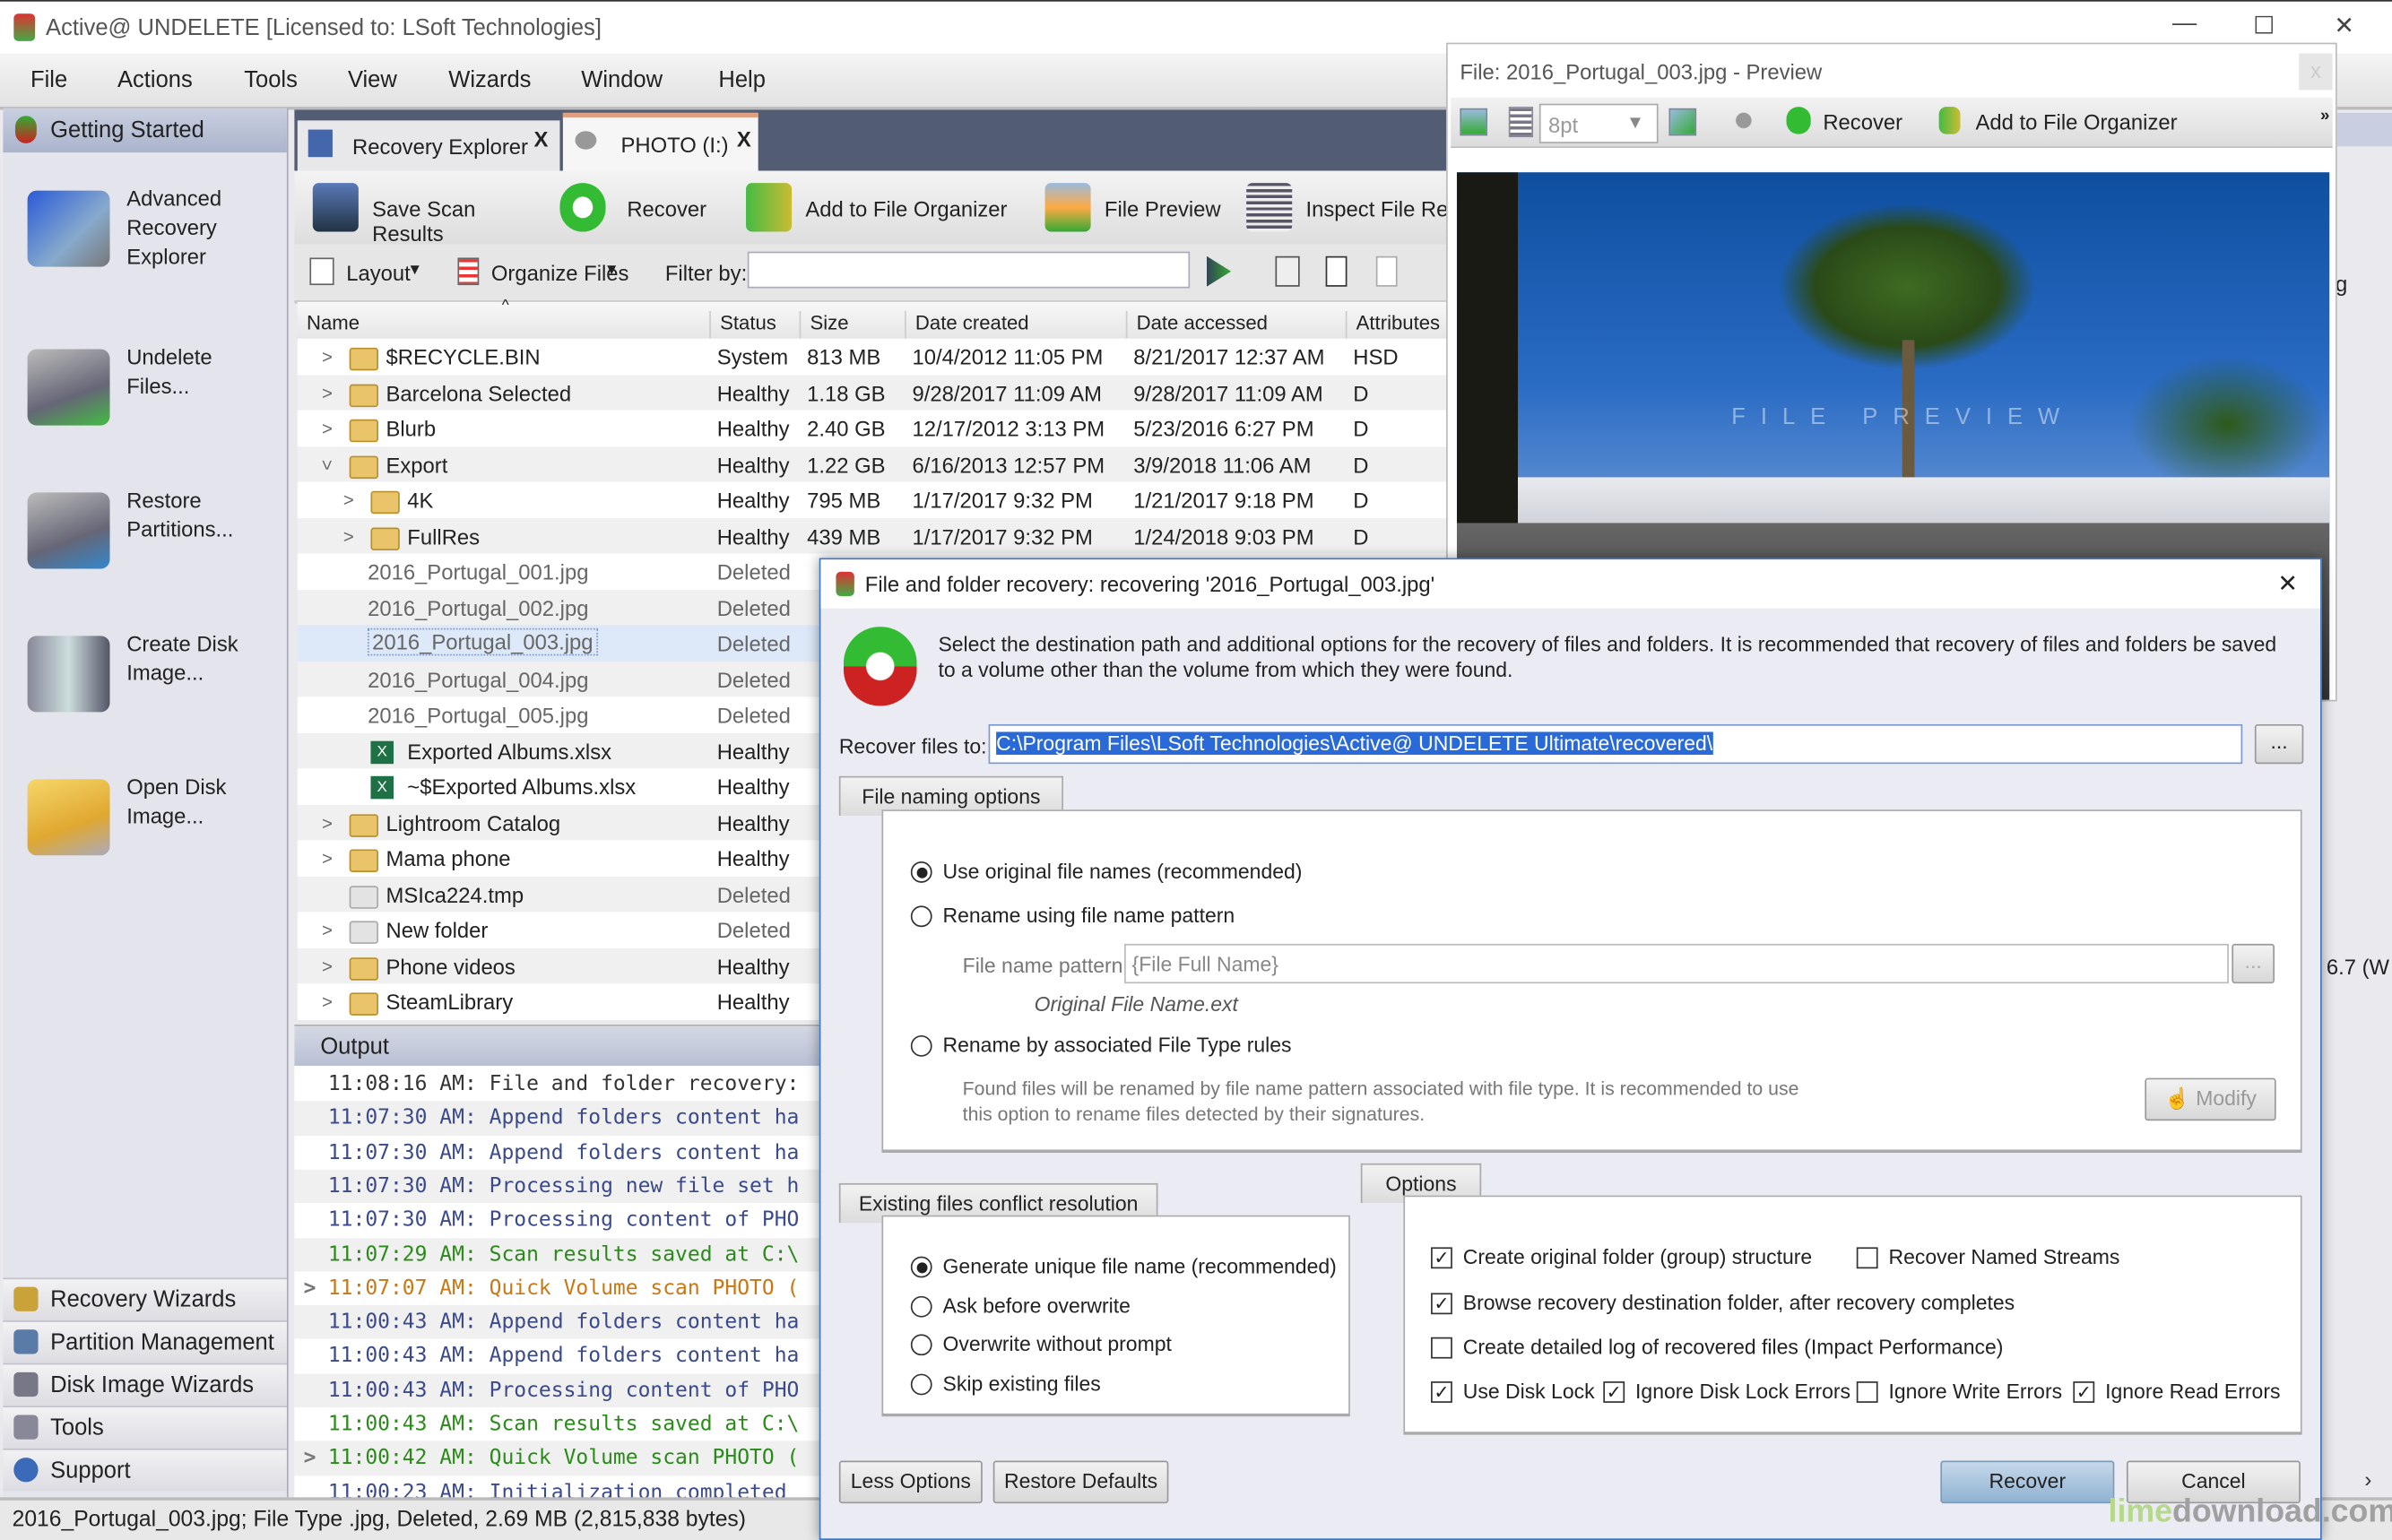  What do you see at coordinates (742, 325) in the screenshot?
I see `column-status: Status` at bounding box center [742, 325].